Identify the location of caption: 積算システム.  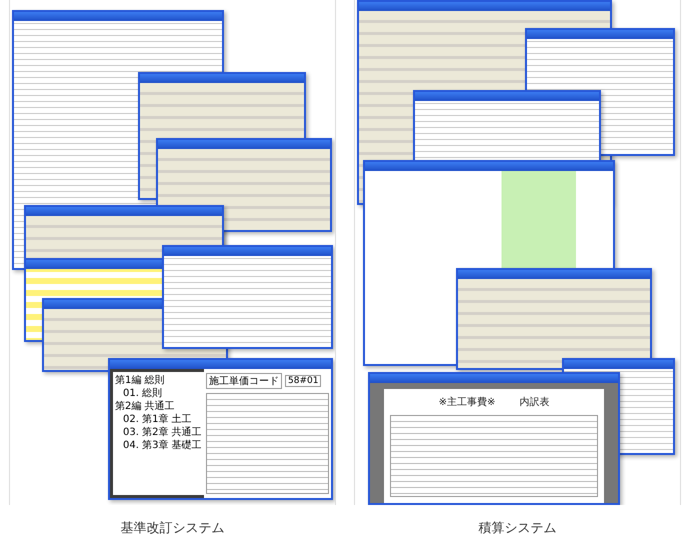
(517, 528).